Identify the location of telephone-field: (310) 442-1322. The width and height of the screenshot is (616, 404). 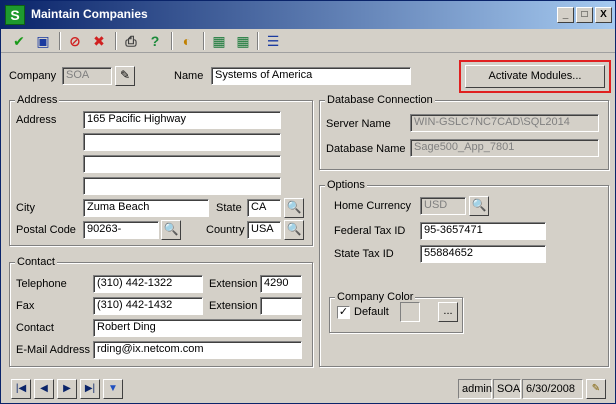
(148, 284).